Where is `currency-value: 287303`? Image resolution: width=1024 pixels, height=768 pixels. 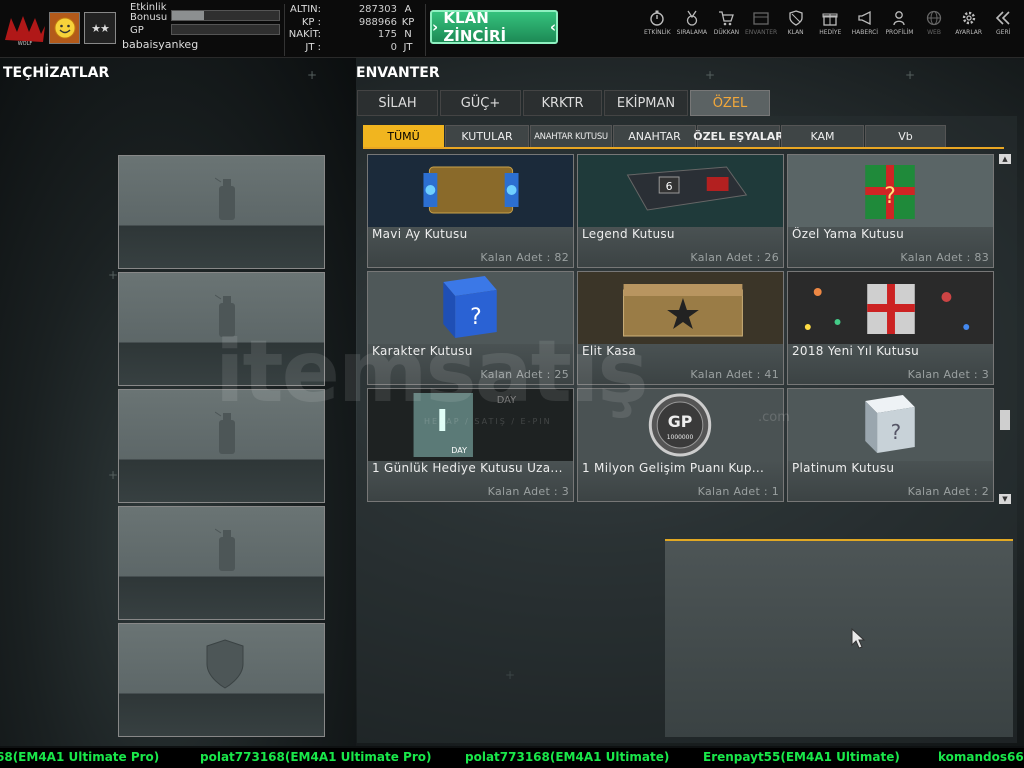
currency-value: 287303 is located at coordinates (377, 9).